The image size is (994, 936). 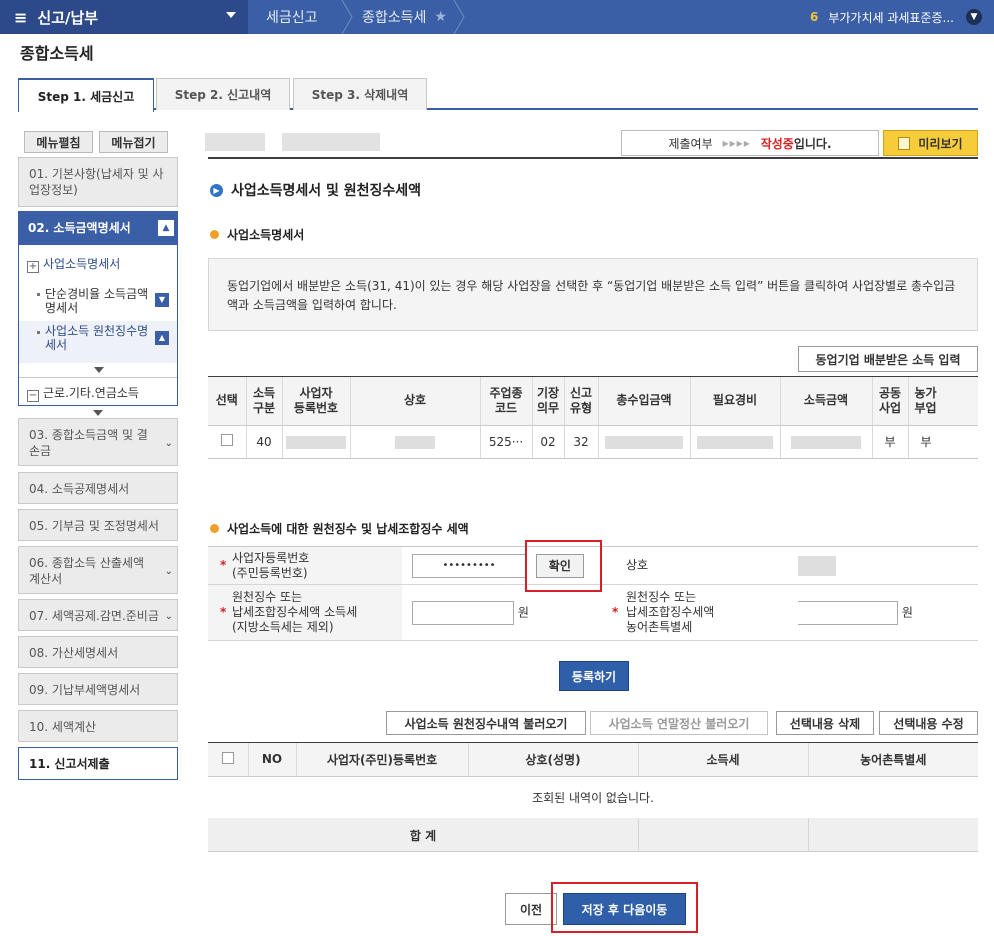 What do you see at coordinates (331, 142) in the screenshot?
I see `redacted-taxpayer-id` at bounding box center [331, 142].